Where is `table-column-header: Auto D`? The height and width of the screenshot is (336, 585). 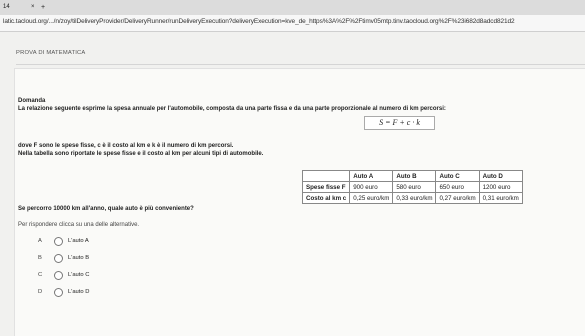 table-column-header: Auto D is located at coordinates (500, 176).